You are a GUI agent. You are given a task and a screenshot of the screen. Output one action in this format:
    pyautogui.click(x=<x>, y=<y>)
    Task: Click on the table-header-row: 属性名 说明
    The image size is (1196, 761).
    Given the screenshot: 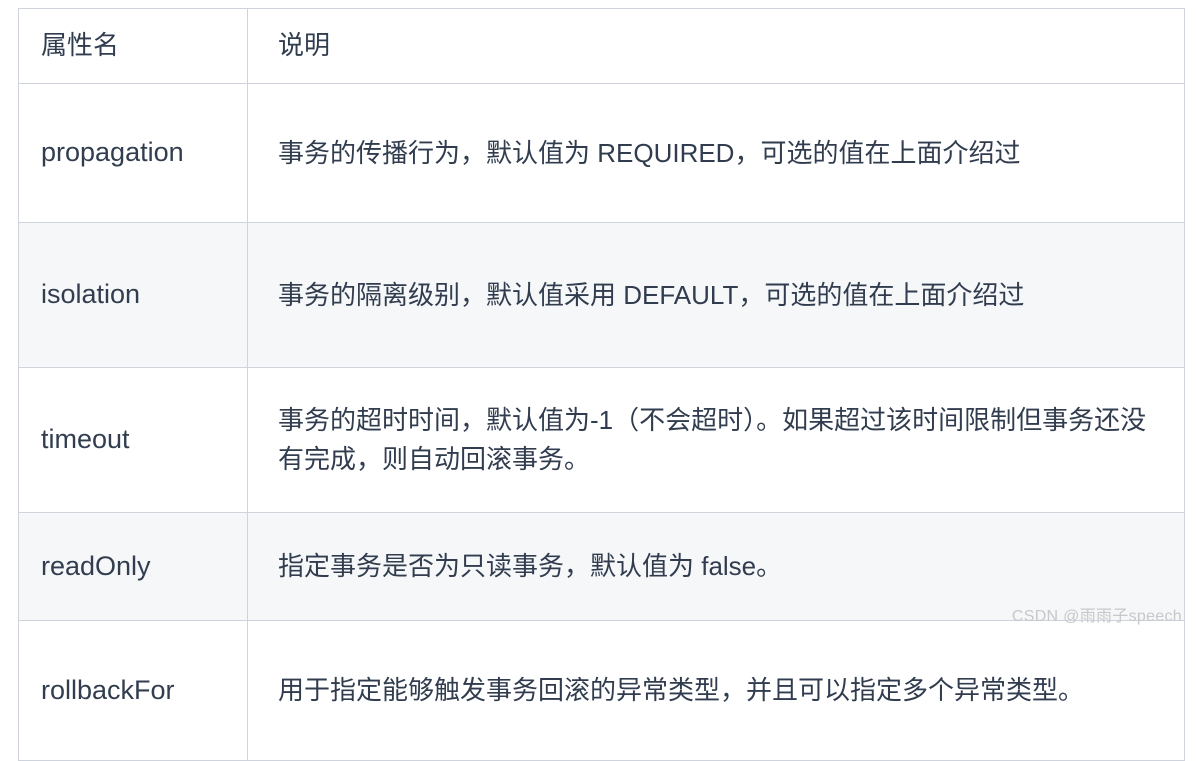 What is the action you would take?
    pyautogui.click(x=601, y=46)
    